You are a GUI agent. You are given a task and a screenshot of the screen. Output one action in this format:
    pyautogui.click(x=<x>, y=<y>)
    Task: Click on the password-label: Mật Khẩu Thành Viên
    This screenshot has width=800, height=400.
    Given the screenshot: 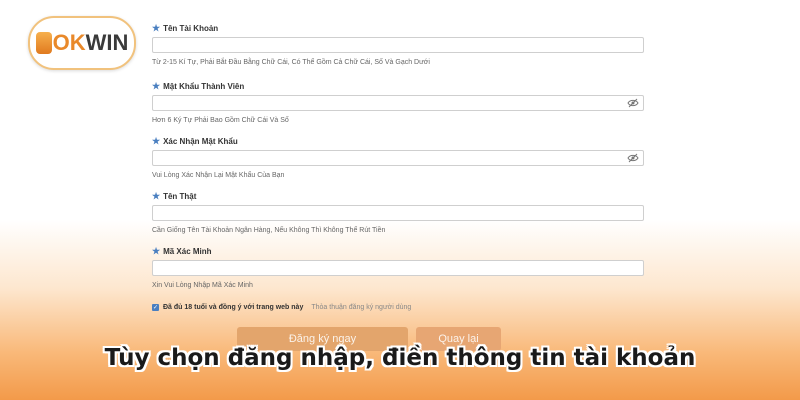 What is the action you would take?
    pyautogui.click(x=204, y=86)
    